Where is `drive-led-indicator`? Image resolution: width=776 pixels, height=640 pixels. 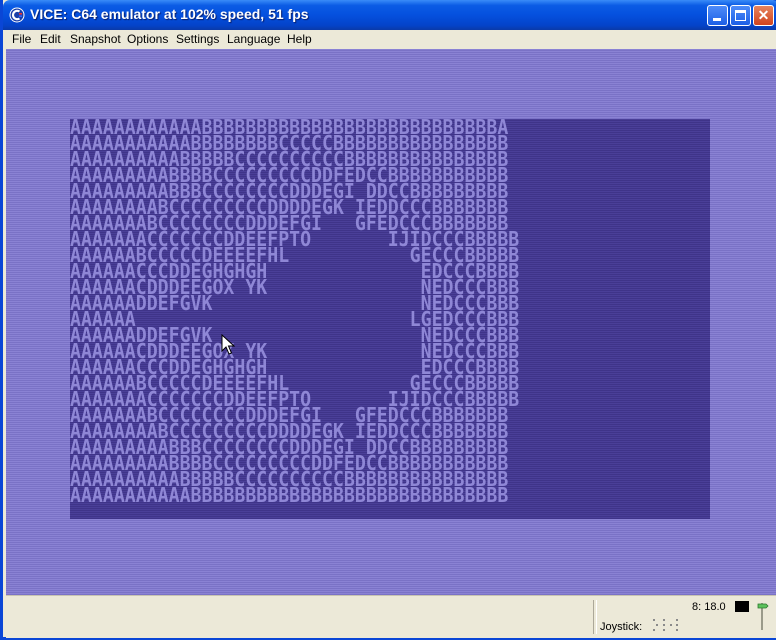 drive-led-indicator is located at coordinates (742, 606).